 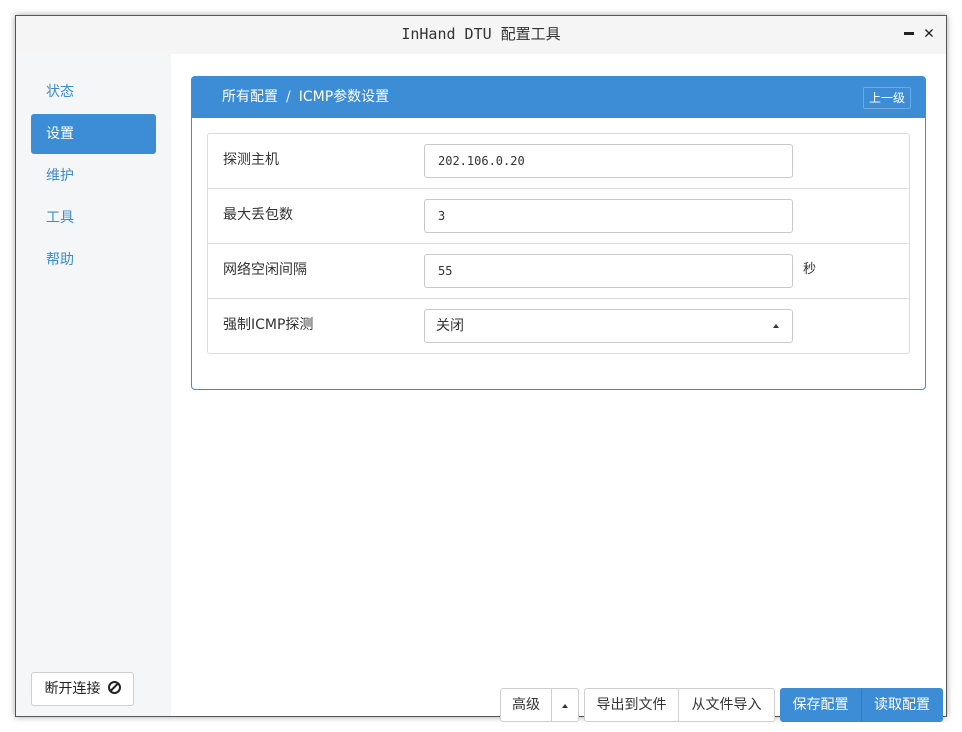 What do you see at coordinates (727, 705) in the screenshot?
I see `import-from-file-button: 从文件导入` at bounding box center [727, 705].